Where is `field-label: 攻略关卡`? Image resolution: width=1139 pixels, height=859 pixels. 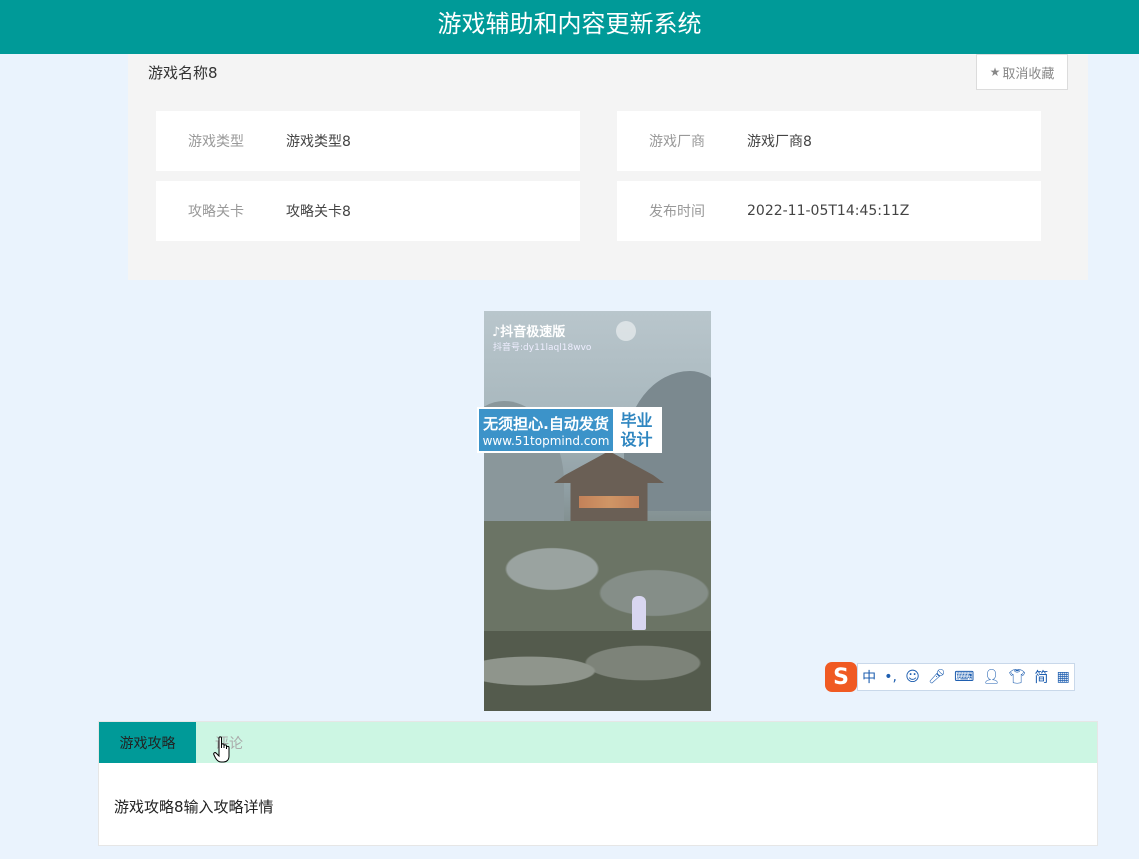
field-label: 攻略关卡 is located at coordinates (216, 212).